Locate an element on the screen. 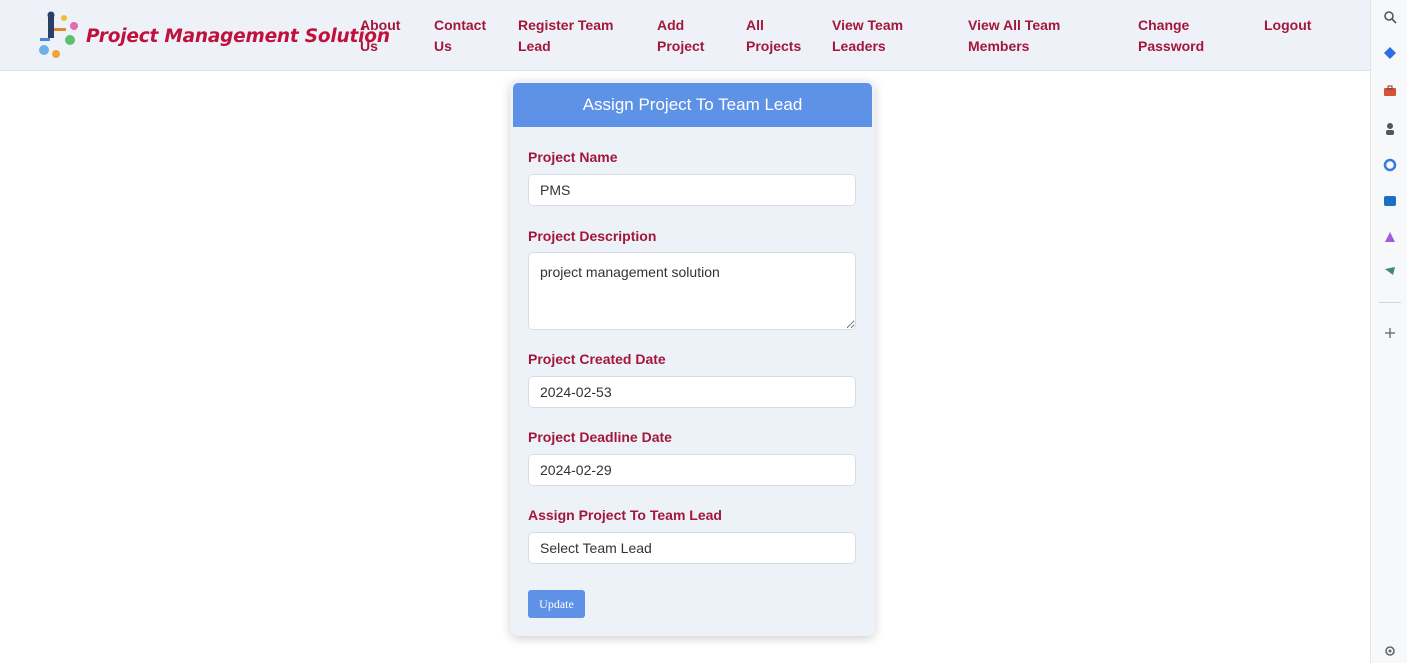  team-lead-select: Select Team Lead is located at coordinates (692, 548).